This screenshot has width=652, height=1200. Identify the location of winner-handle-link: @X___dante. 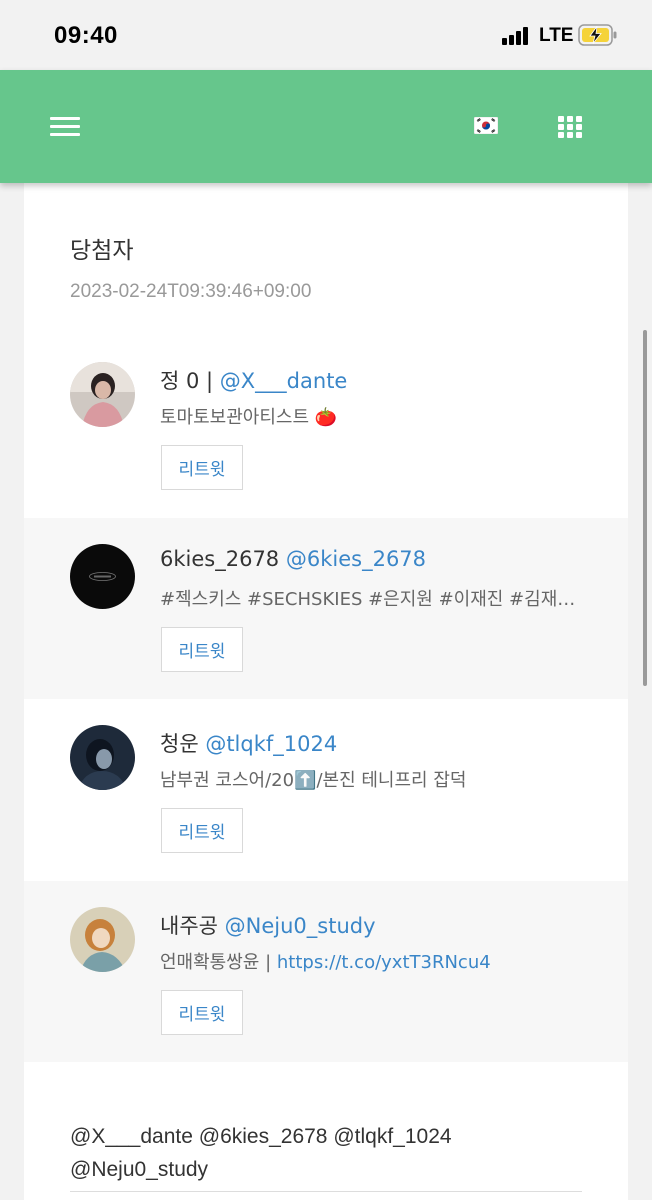
(284, 381).